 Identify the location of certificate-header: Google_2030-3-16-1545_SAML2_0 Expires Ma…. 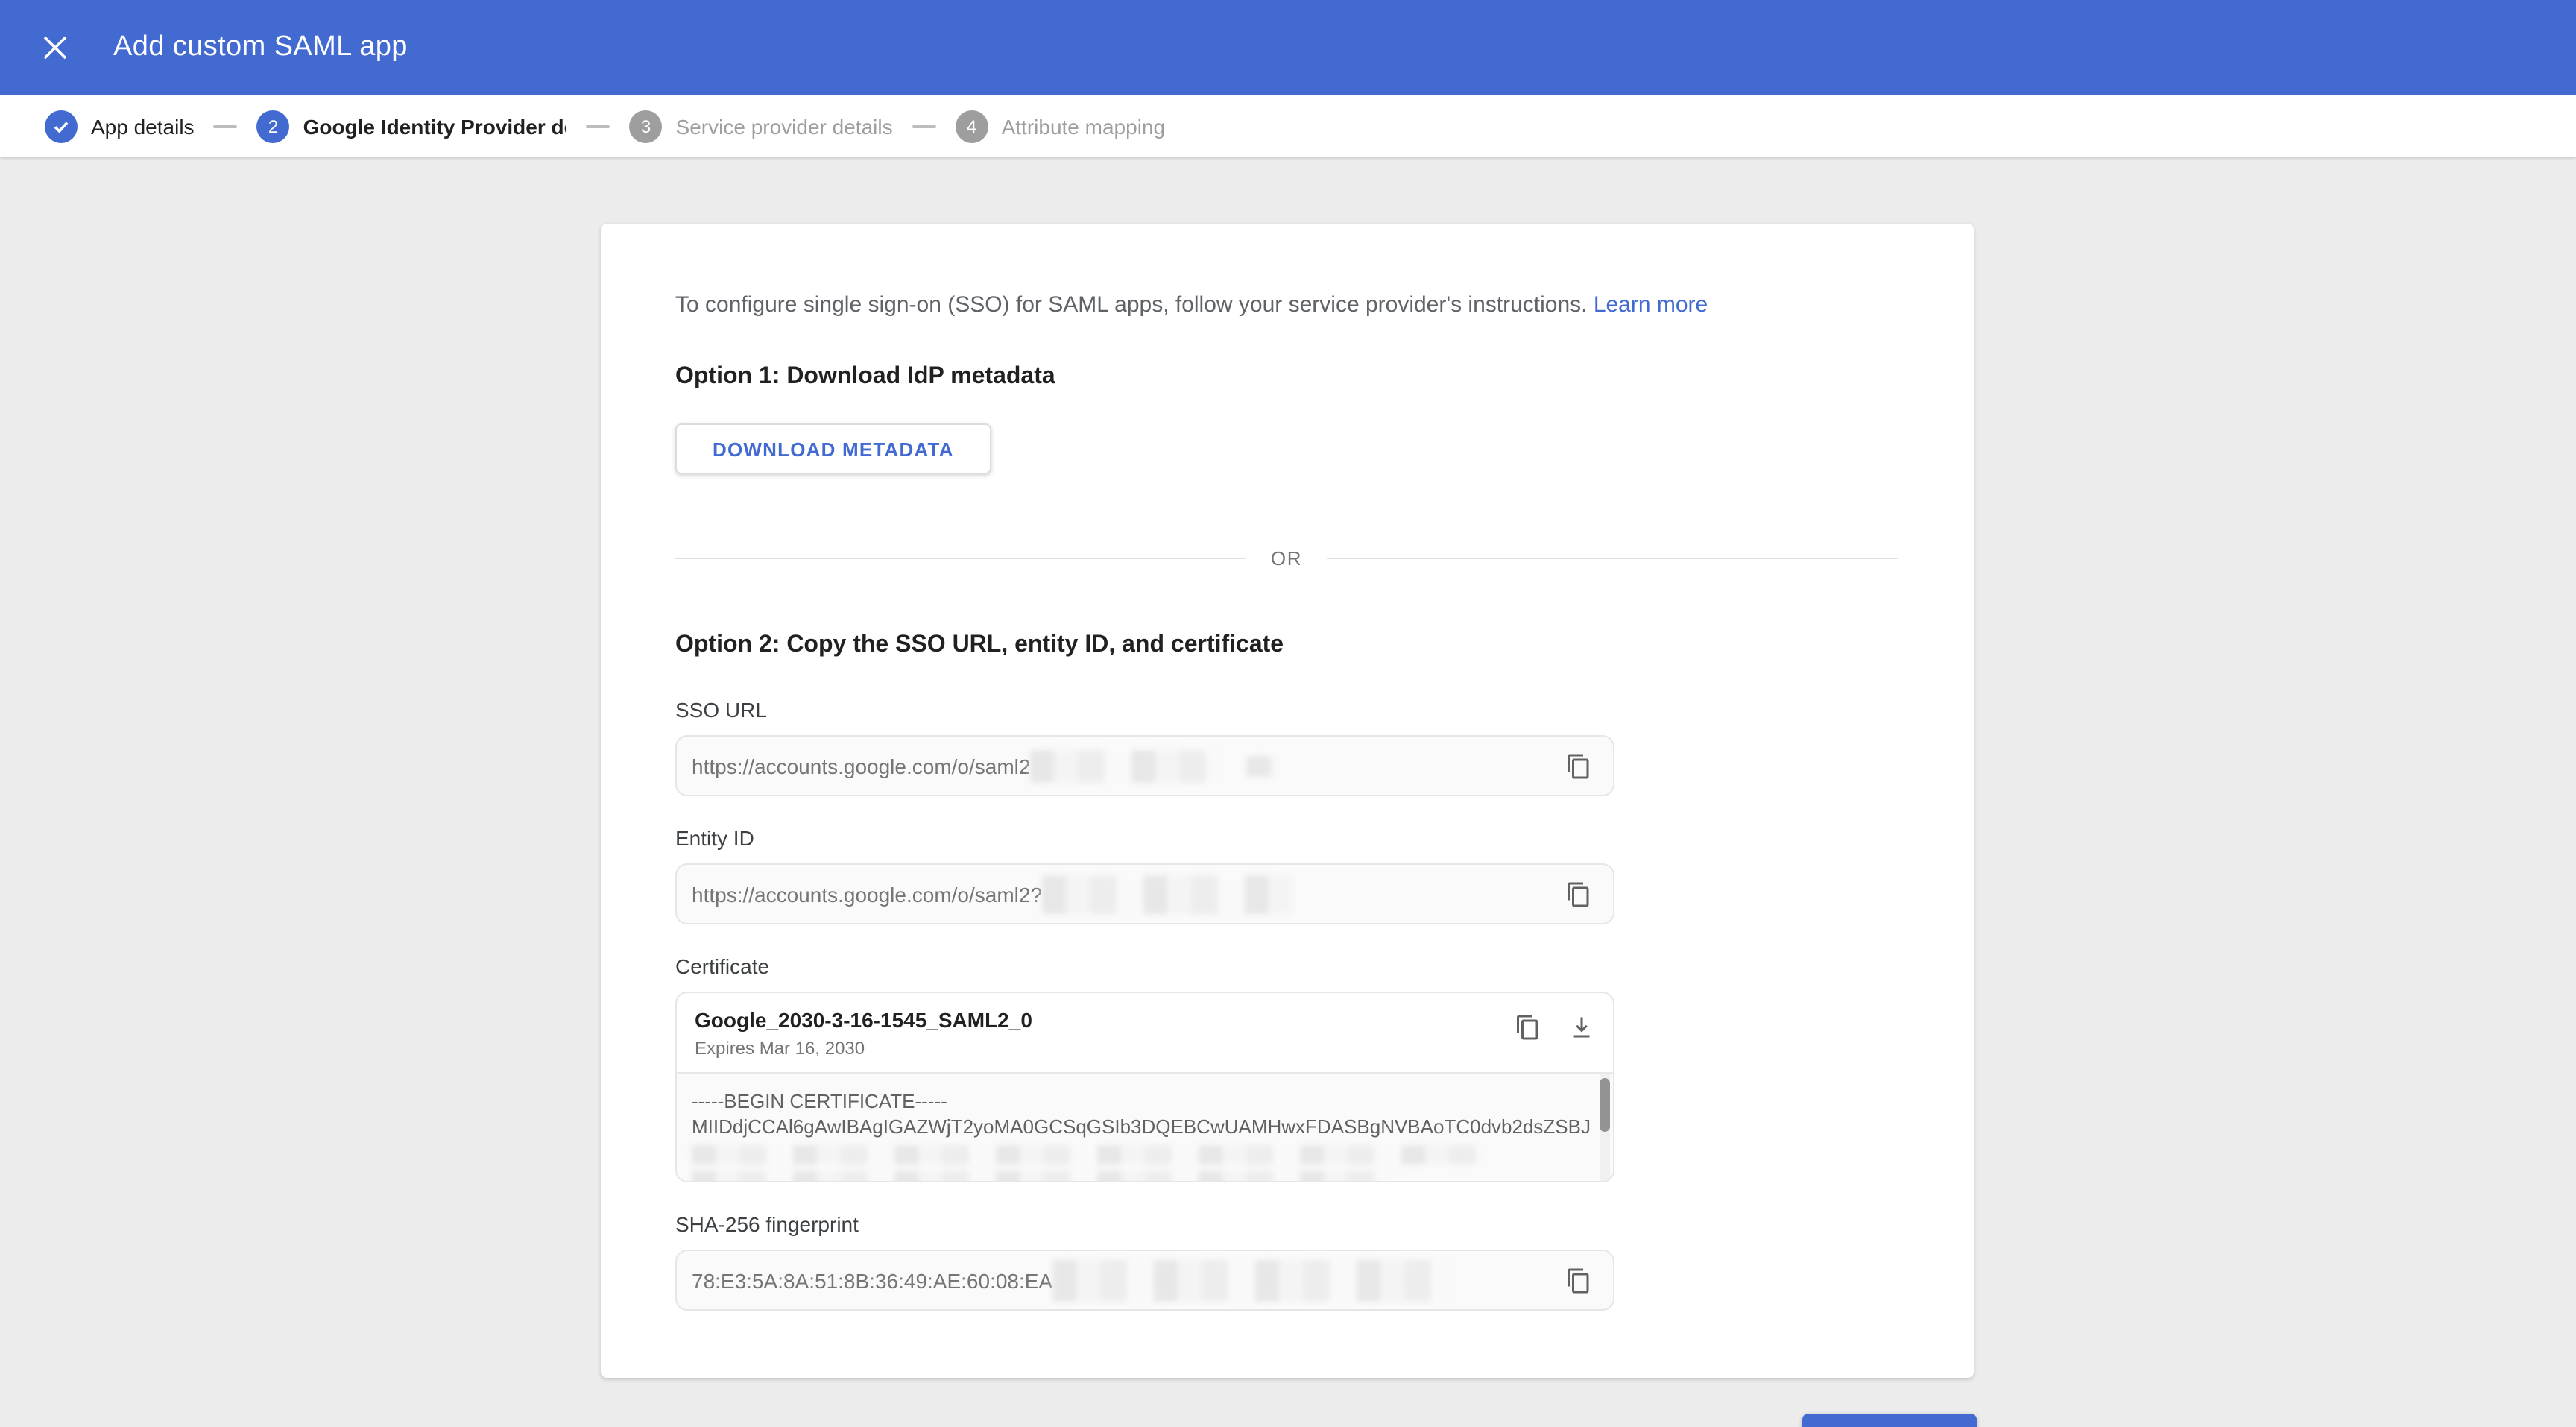
(1145, 1033).